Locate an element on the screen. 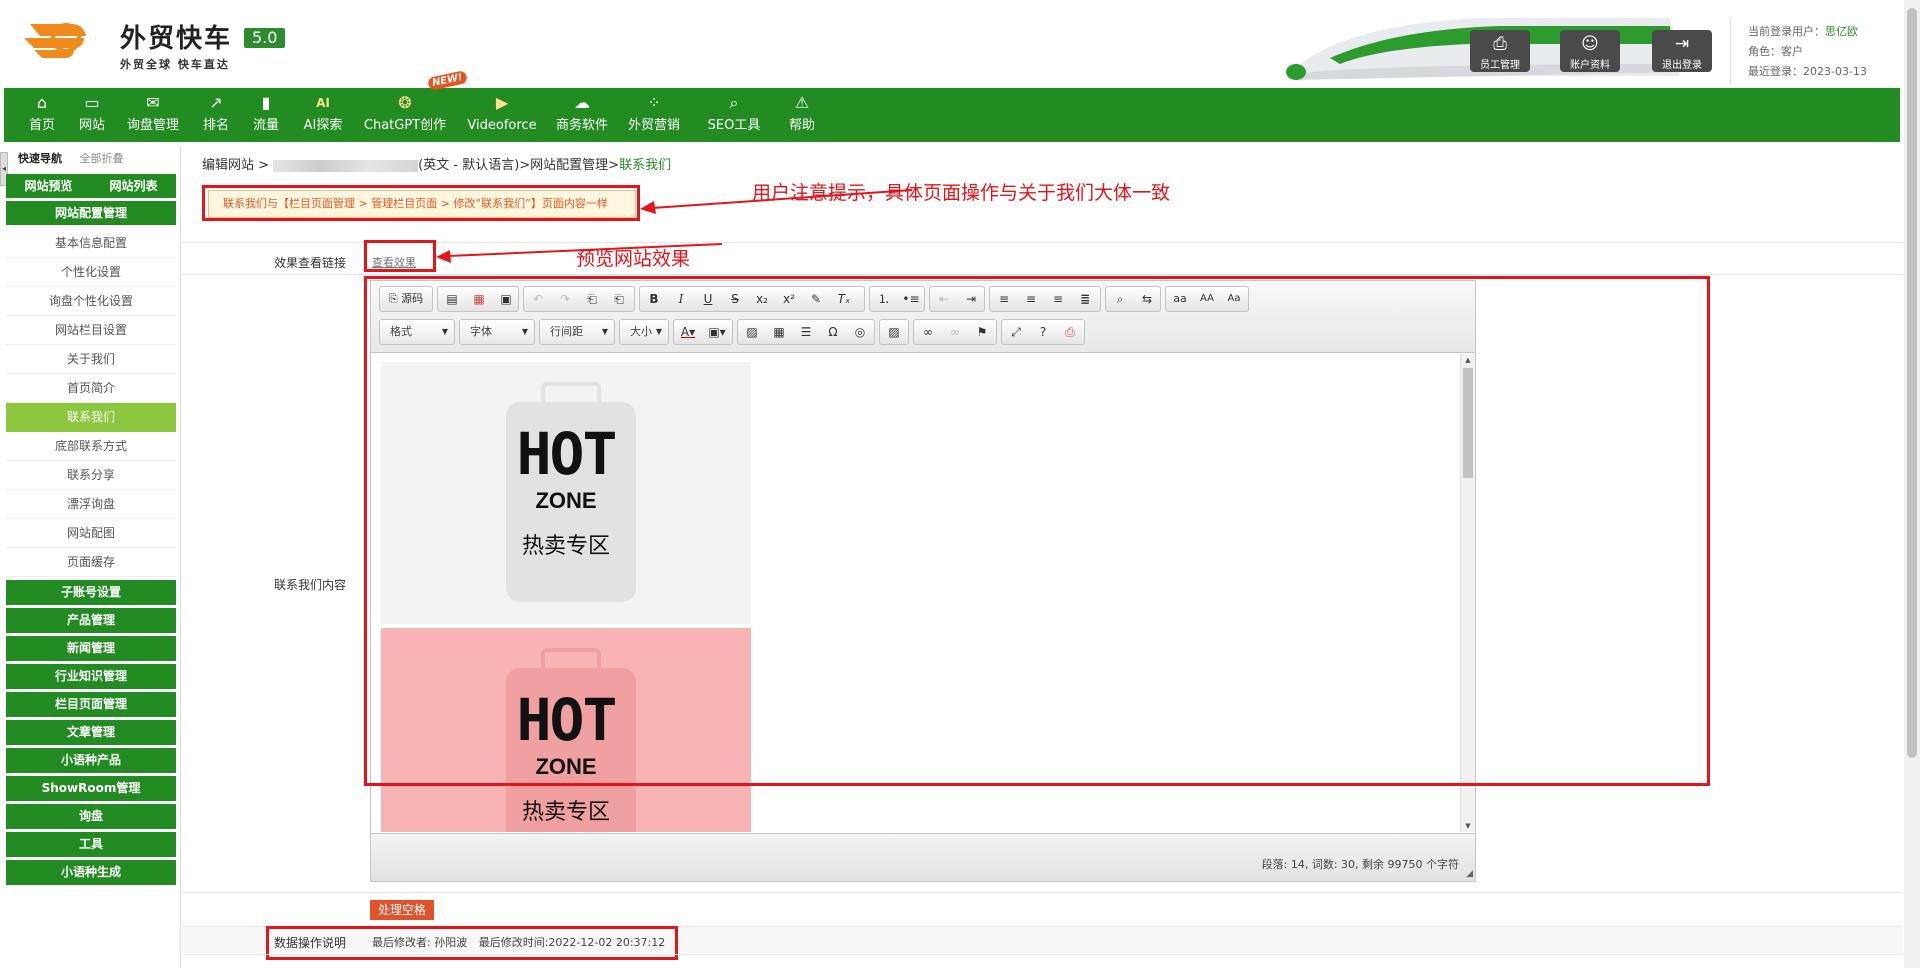 Image resolution: width=1920 pixels, height=968 pixels. sidebar-group-inquiry: 询盘 is located at coordinates (91, 816).